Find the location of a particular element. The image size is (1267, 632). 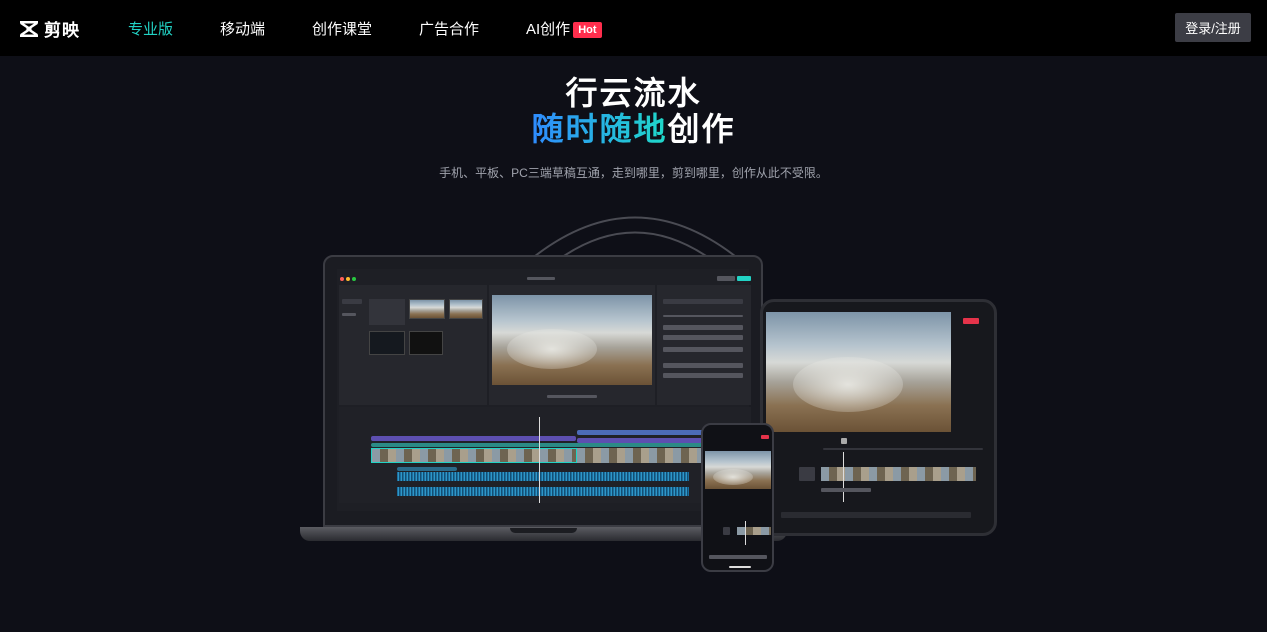

nav-link-ai: AI创作 Hot is located at coordinates (564, 28).